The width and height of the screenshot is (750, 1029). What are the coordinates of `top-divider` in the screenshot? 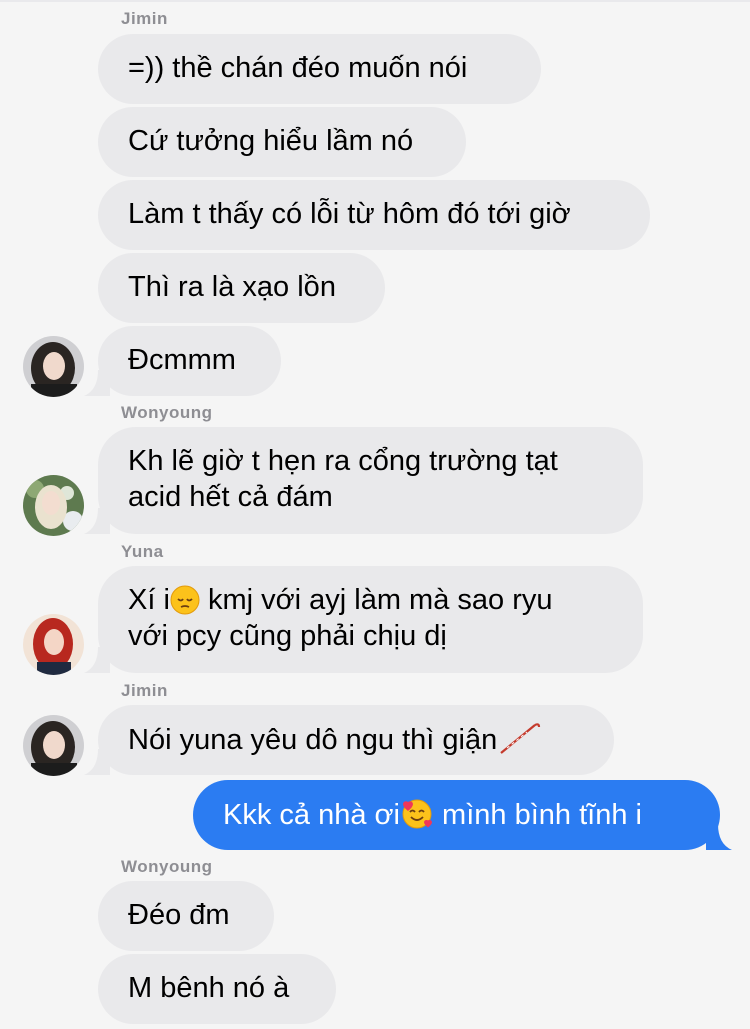 It's located at (375, 1).